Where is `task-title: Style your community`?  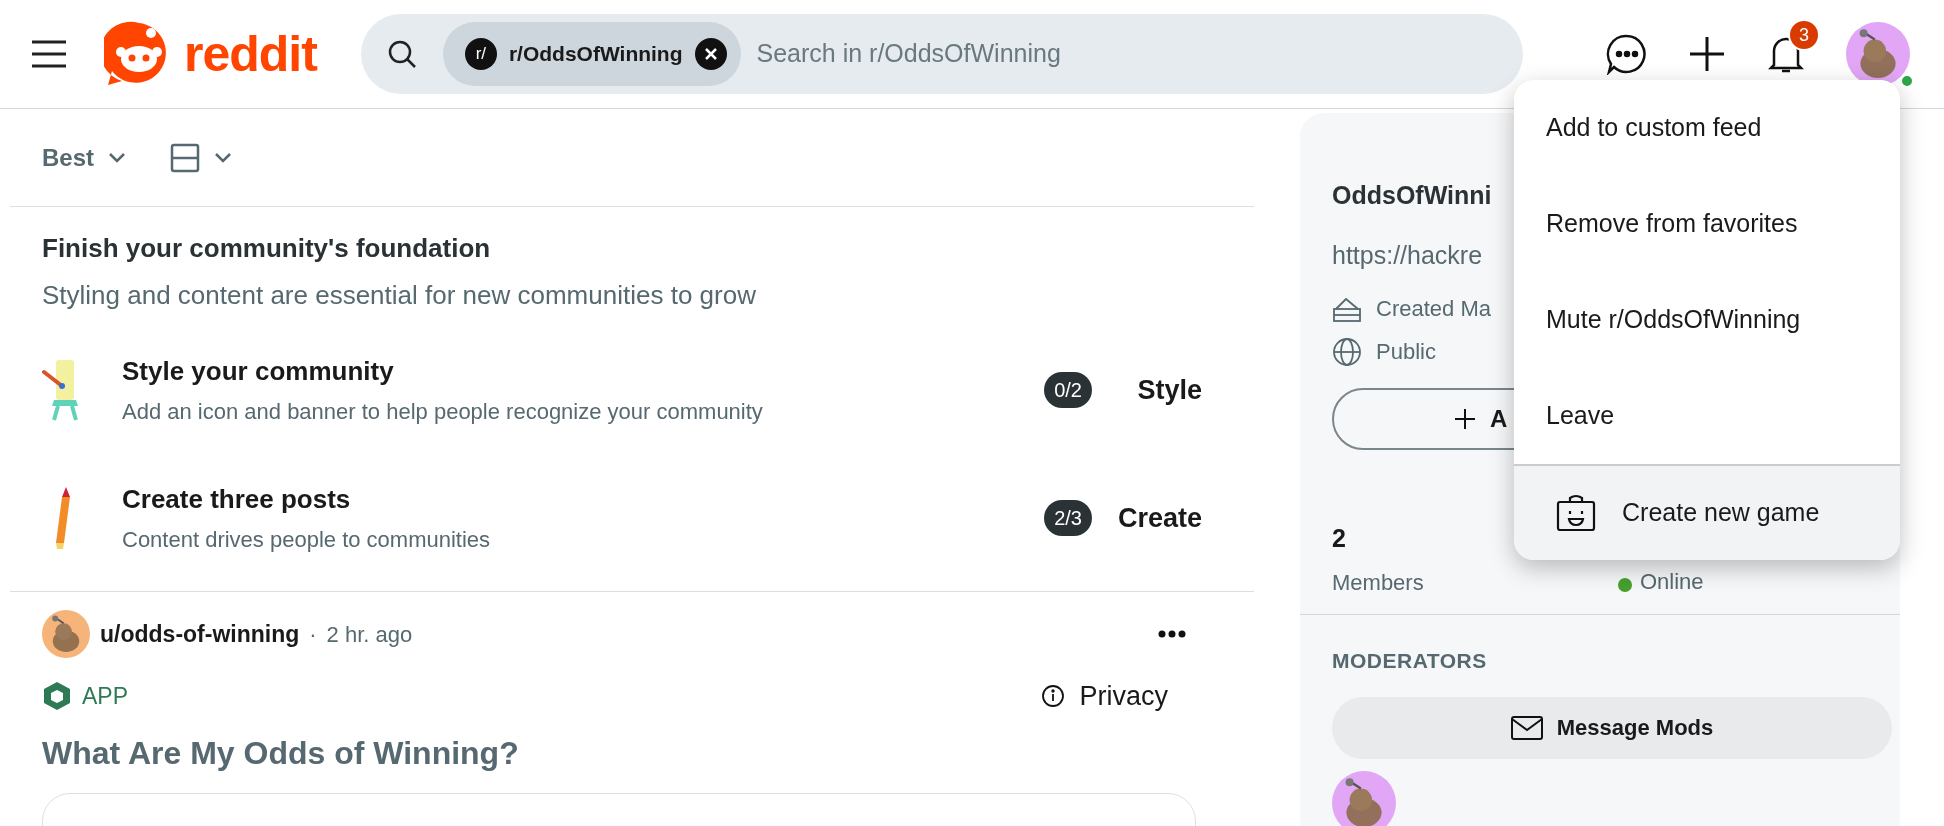
task-title: Style your community is located at coordinates (258, 371).